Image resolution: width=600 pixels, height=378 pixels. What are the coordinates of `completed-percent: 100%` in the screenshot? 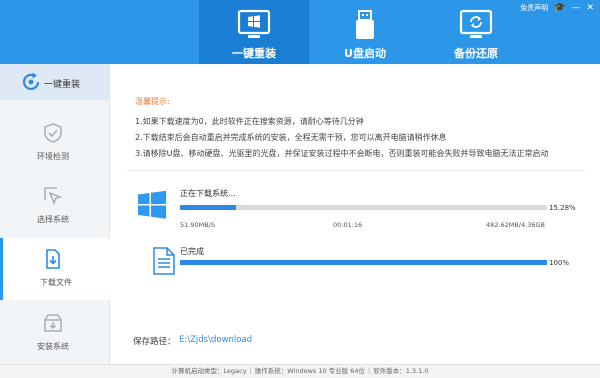 It's located at (559, 263).